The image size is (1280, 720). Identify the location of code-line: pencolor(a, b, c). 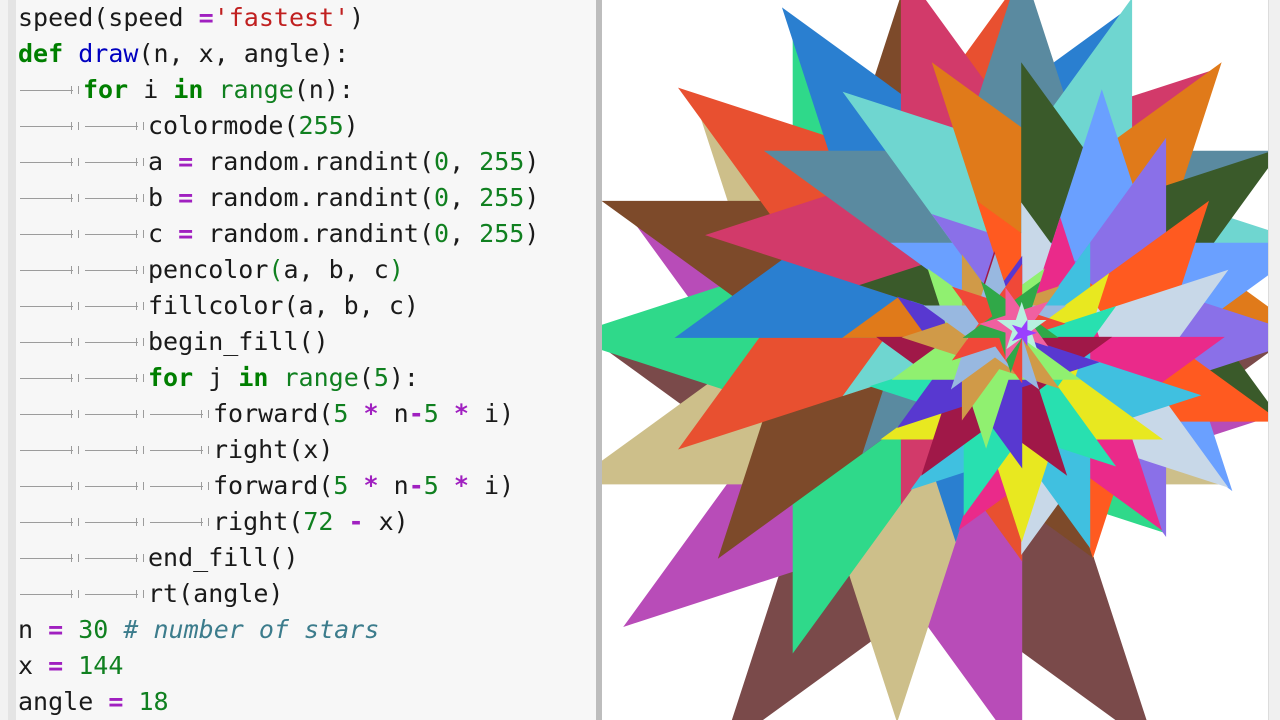
(211, 270).